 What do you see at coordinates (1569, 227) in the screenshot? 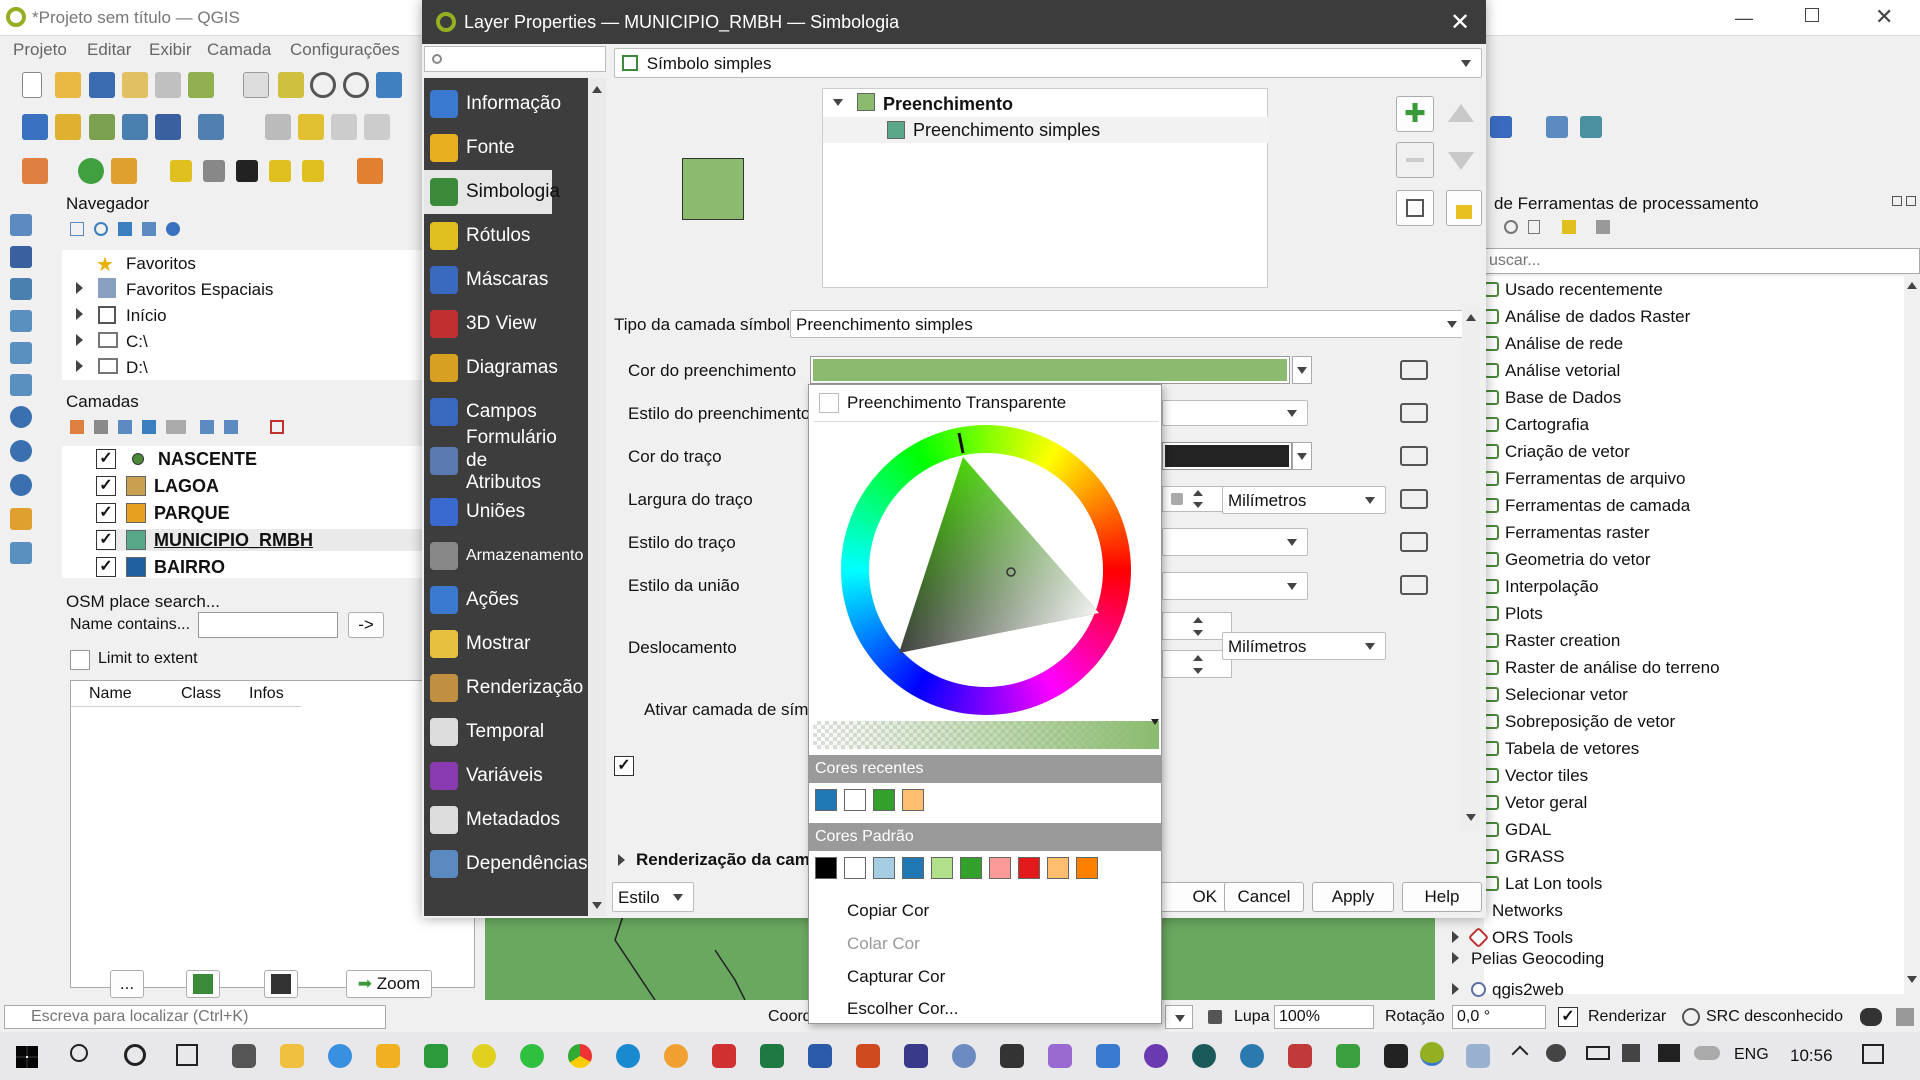
I see `models-icon` at bounding box center [1569, 227].